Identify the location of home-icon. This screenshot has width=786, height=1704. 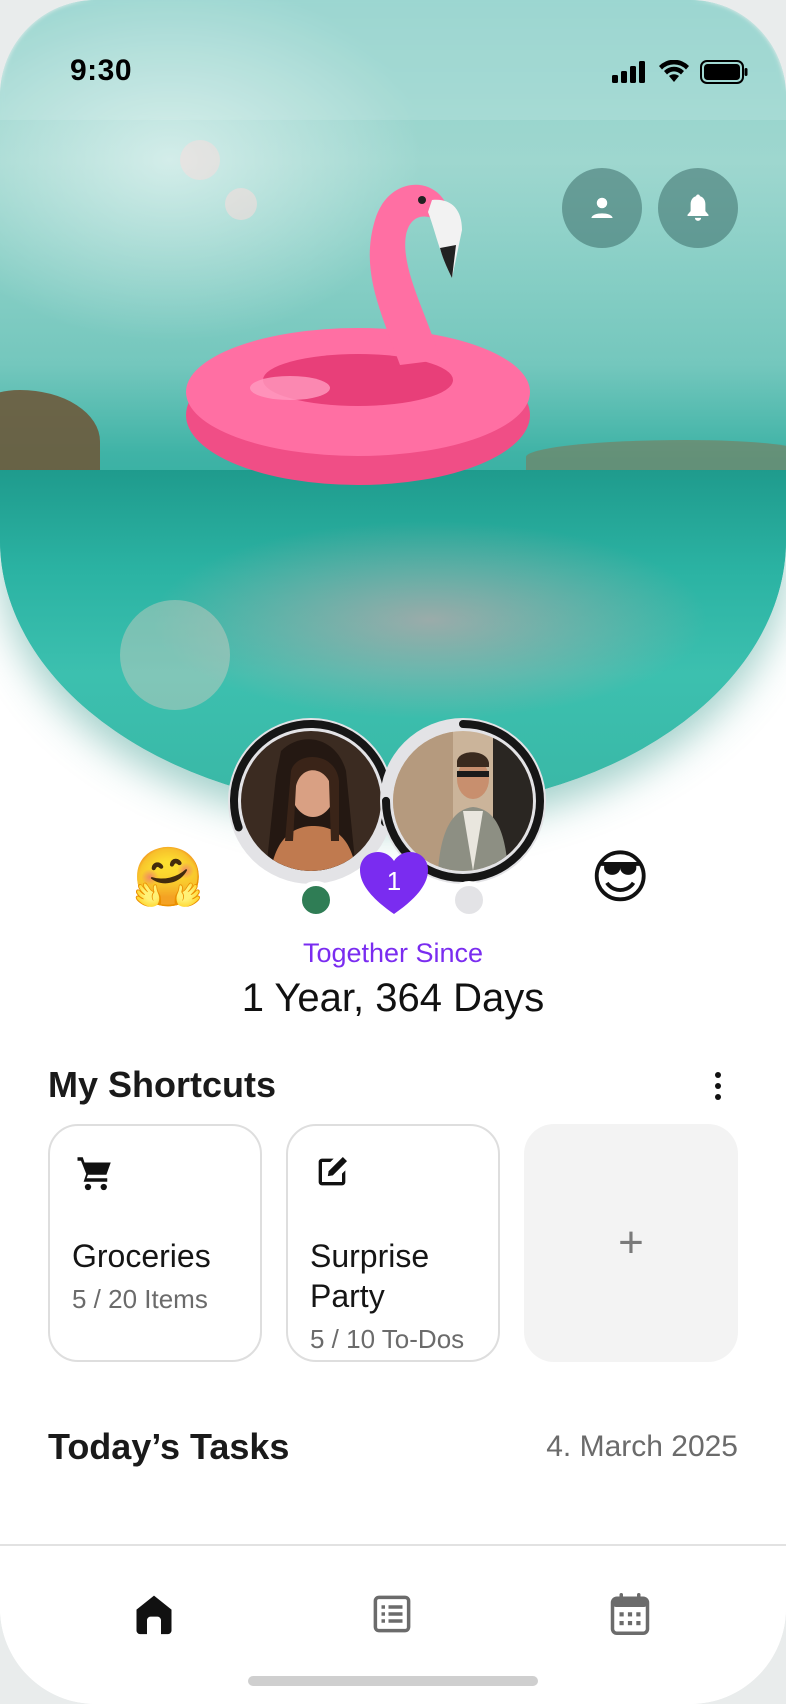
(154, 1615).